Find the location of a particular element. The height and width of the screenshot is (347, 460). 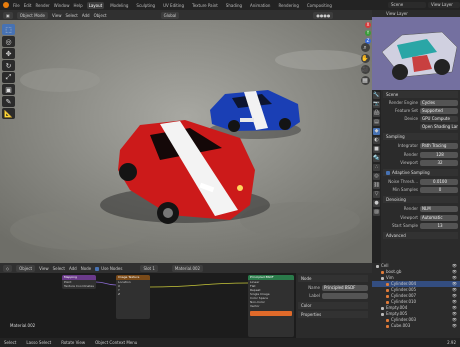

scale-tool-icon: ⤢ is located at coordinates (8, 77).